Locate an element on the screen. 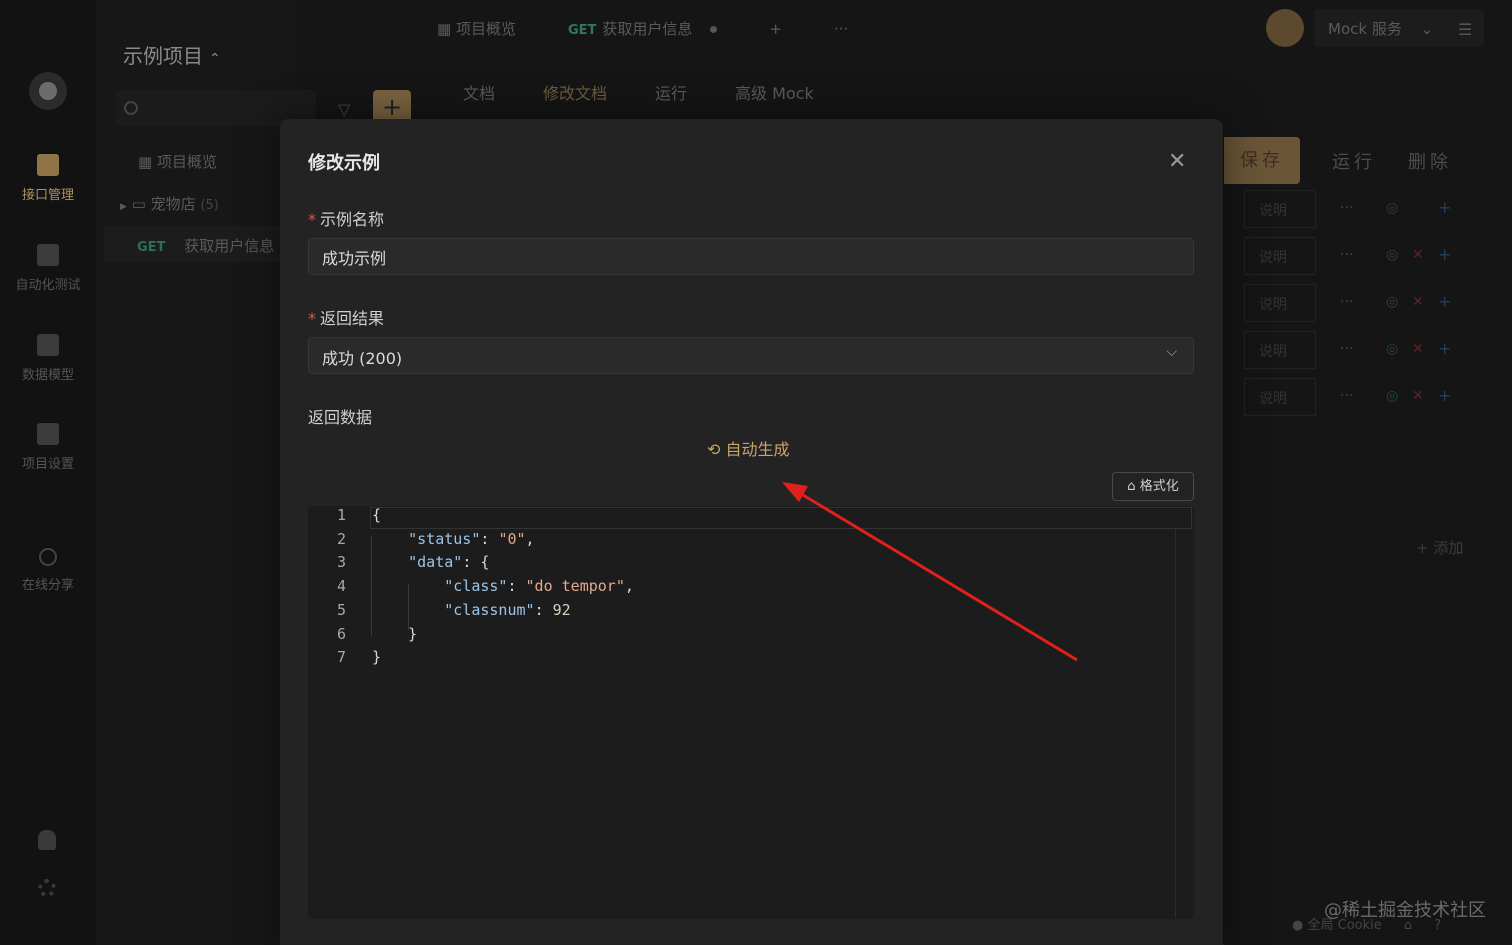  code-line: 5 "classnum": 92 is located at coordinates (439, 613).